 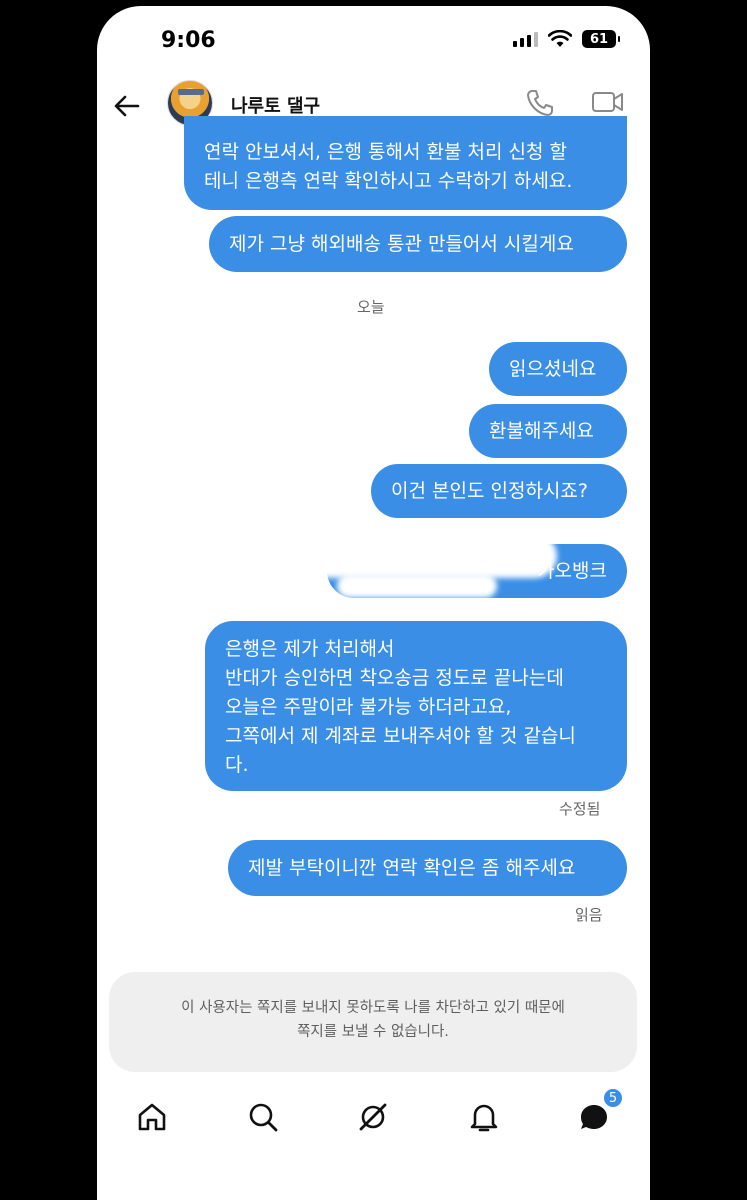 I want to click on message-bubble: 이건 본인도 인정하시죠?, so click(x=499, y=491).